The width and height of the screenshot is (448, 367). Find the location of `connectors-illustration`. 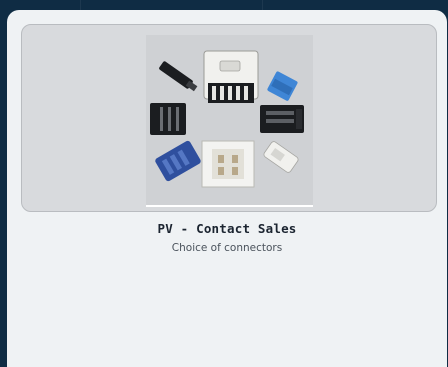

connectors-illustration is located at coordinates (227, 119).